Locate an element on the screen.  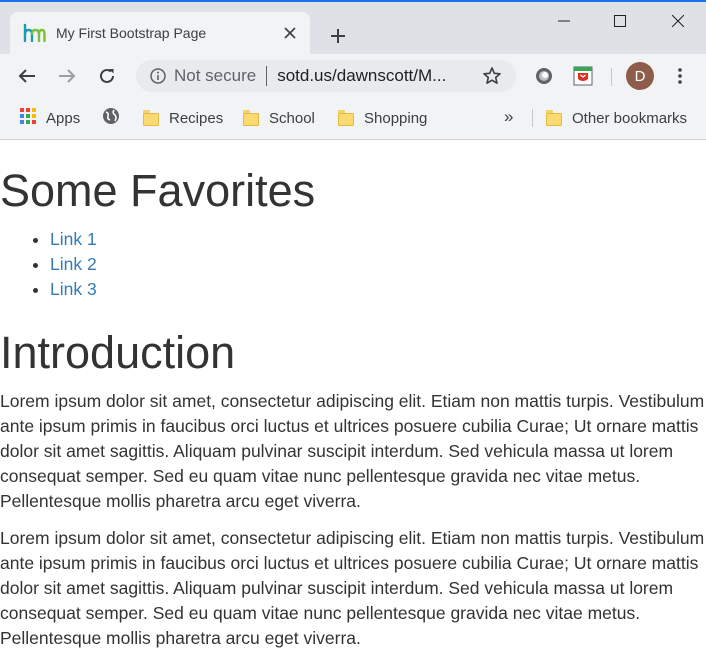
bookmark-globe is located at coordinates (111, 118).